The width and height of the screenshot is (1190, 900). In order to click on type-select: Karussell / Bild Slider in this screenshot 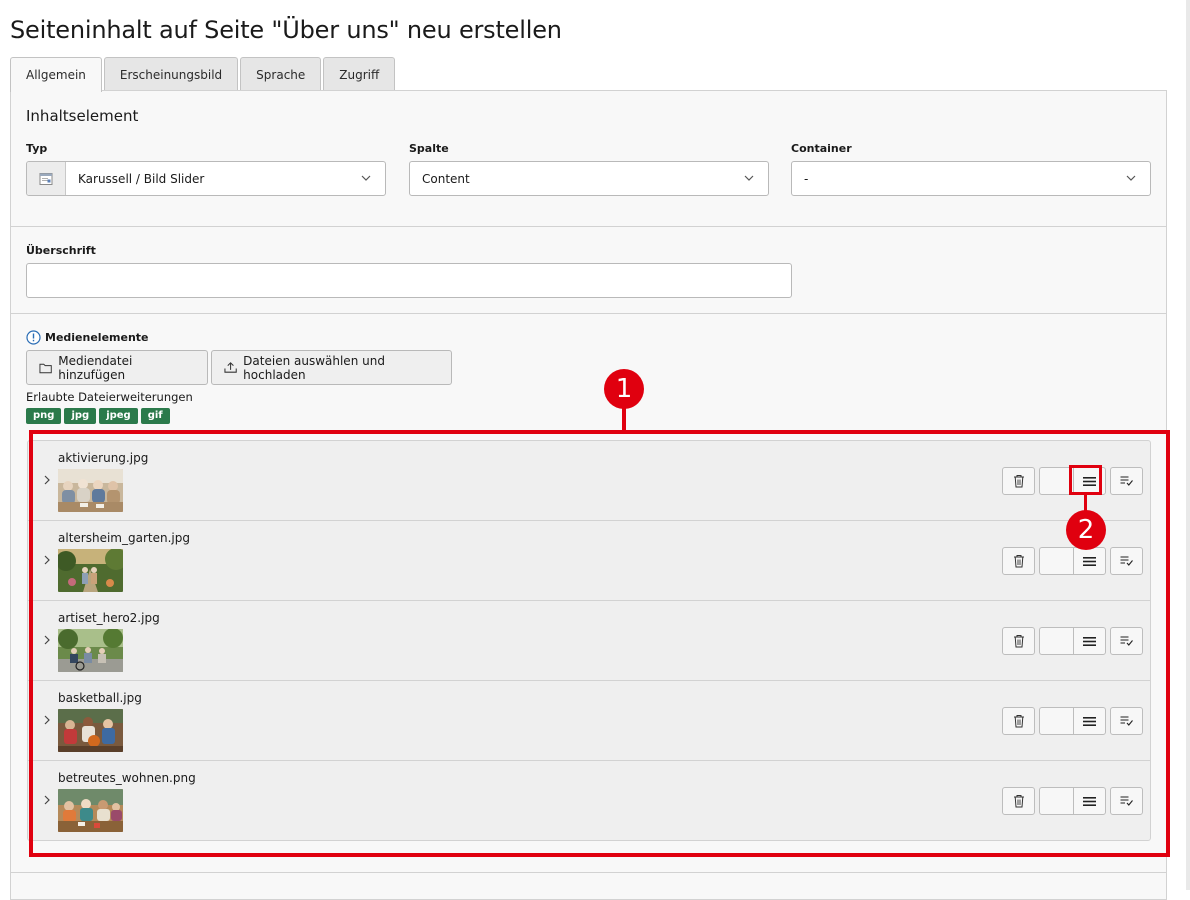, I will do `click(206, 178)`.